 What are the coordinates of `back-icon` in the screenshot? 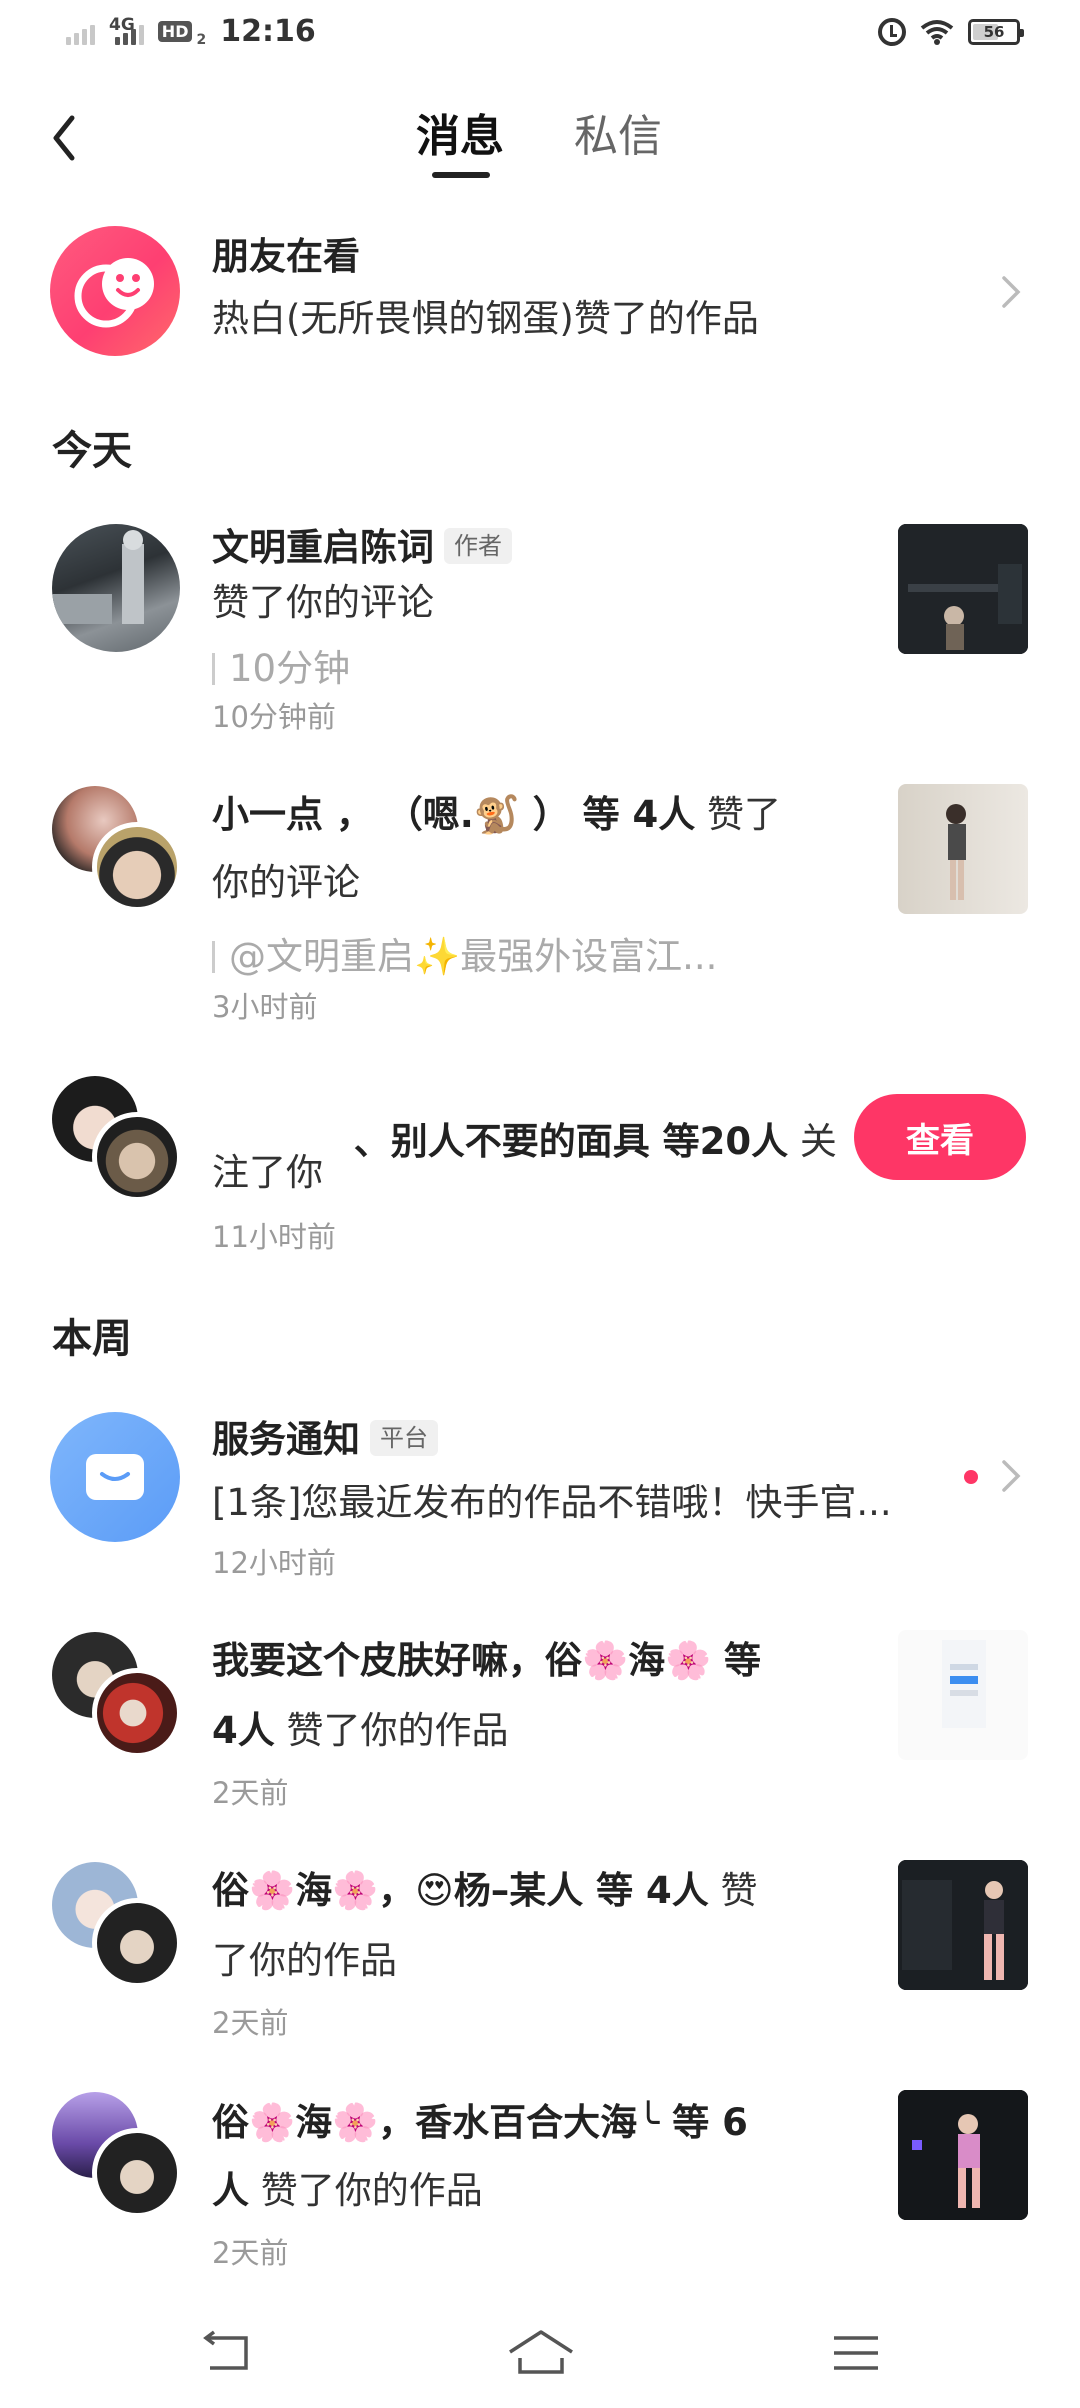 It's located at (225, 2350).